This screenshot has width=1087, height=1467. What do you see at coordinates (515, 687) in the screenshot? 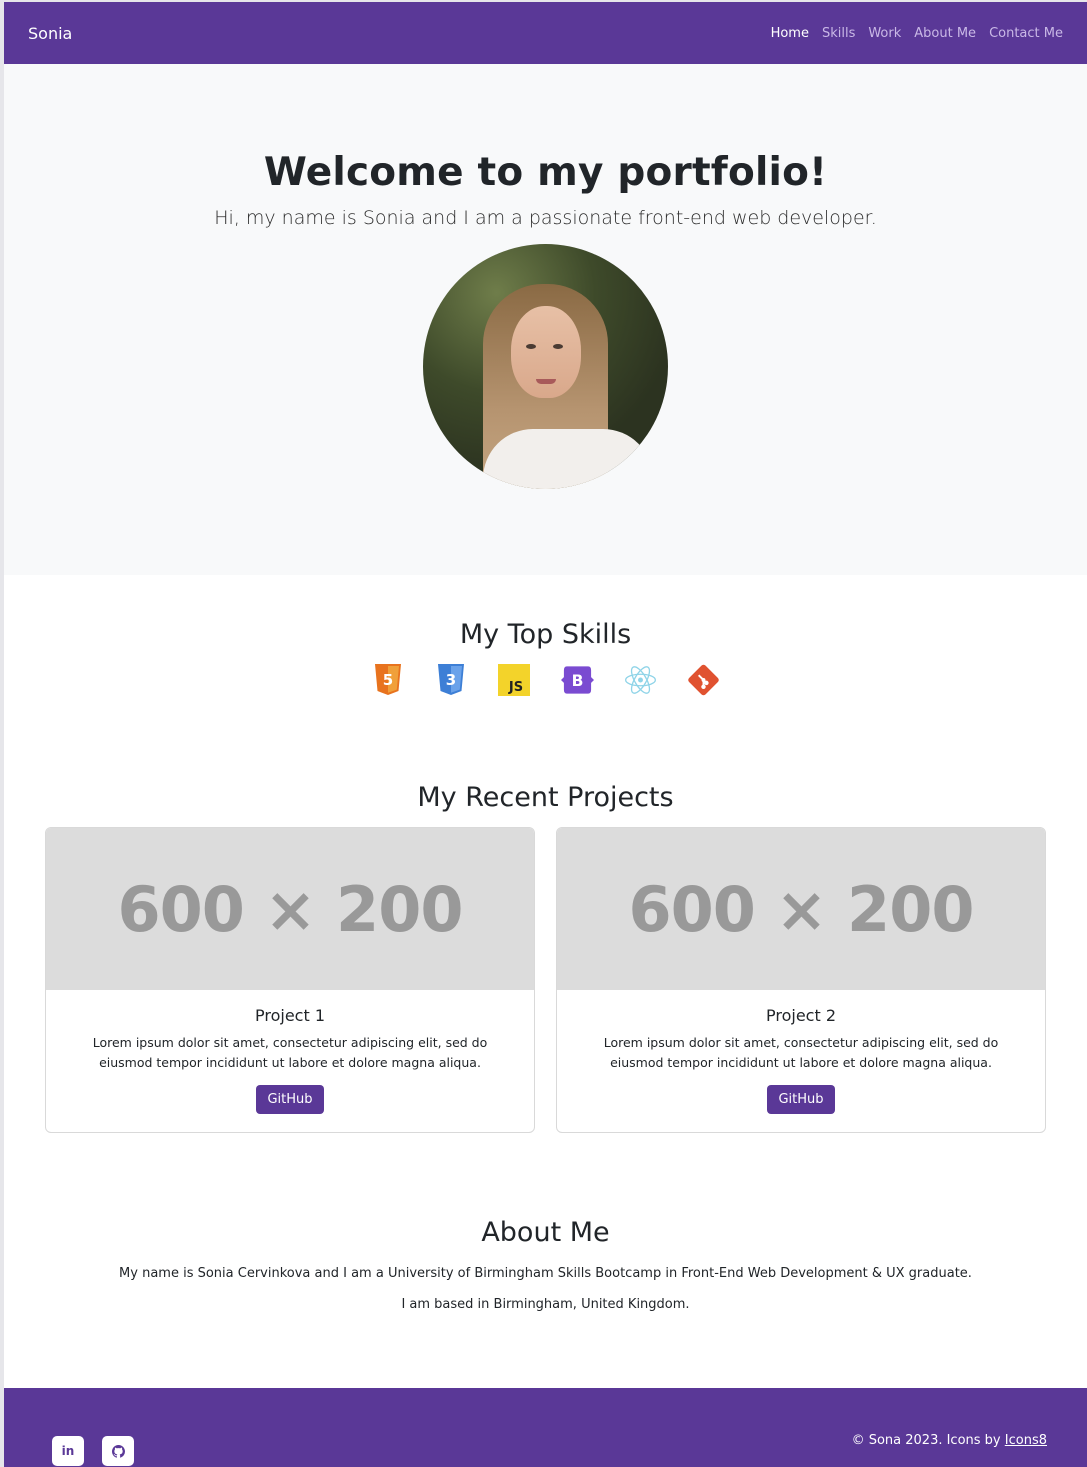
I see `svg-text: JS` at bounding box center [515, 687].